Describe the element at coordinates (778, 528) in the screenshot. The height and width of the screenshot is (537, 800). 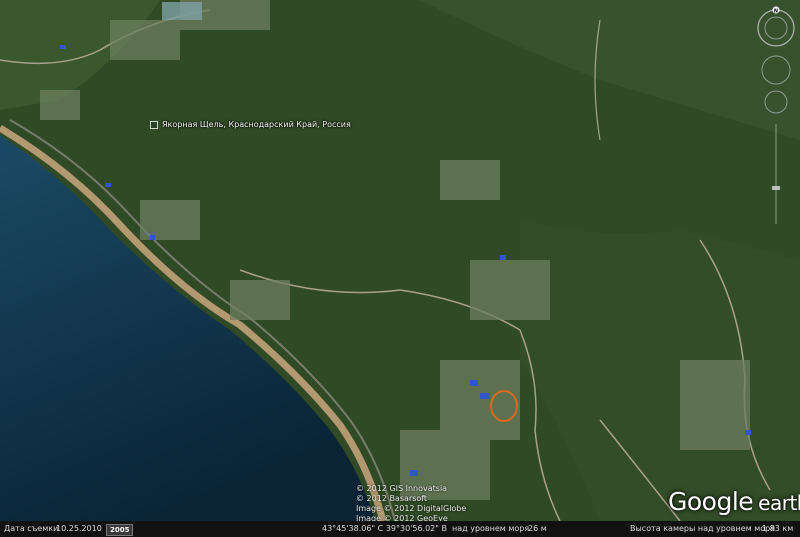
I see `eye-altitude-value: 1.83 км` at that location.